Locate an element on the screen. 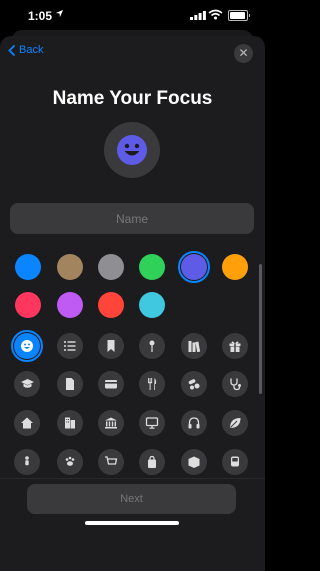  books-icon is located at coordinates (194, 347).